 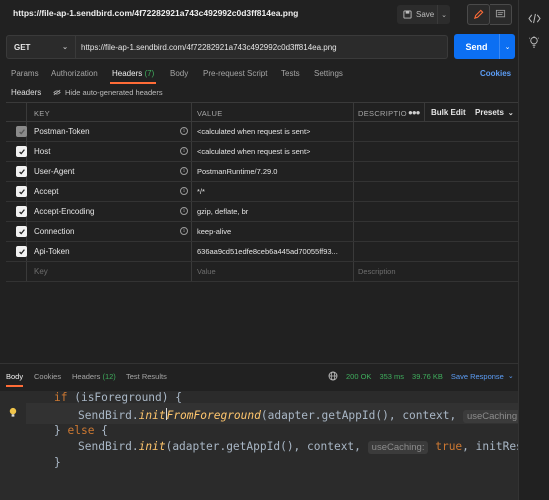 What do you see at coordinates (501, 14) in the screenshot?
I see `comment-icon` at bounding box center [501, 14].